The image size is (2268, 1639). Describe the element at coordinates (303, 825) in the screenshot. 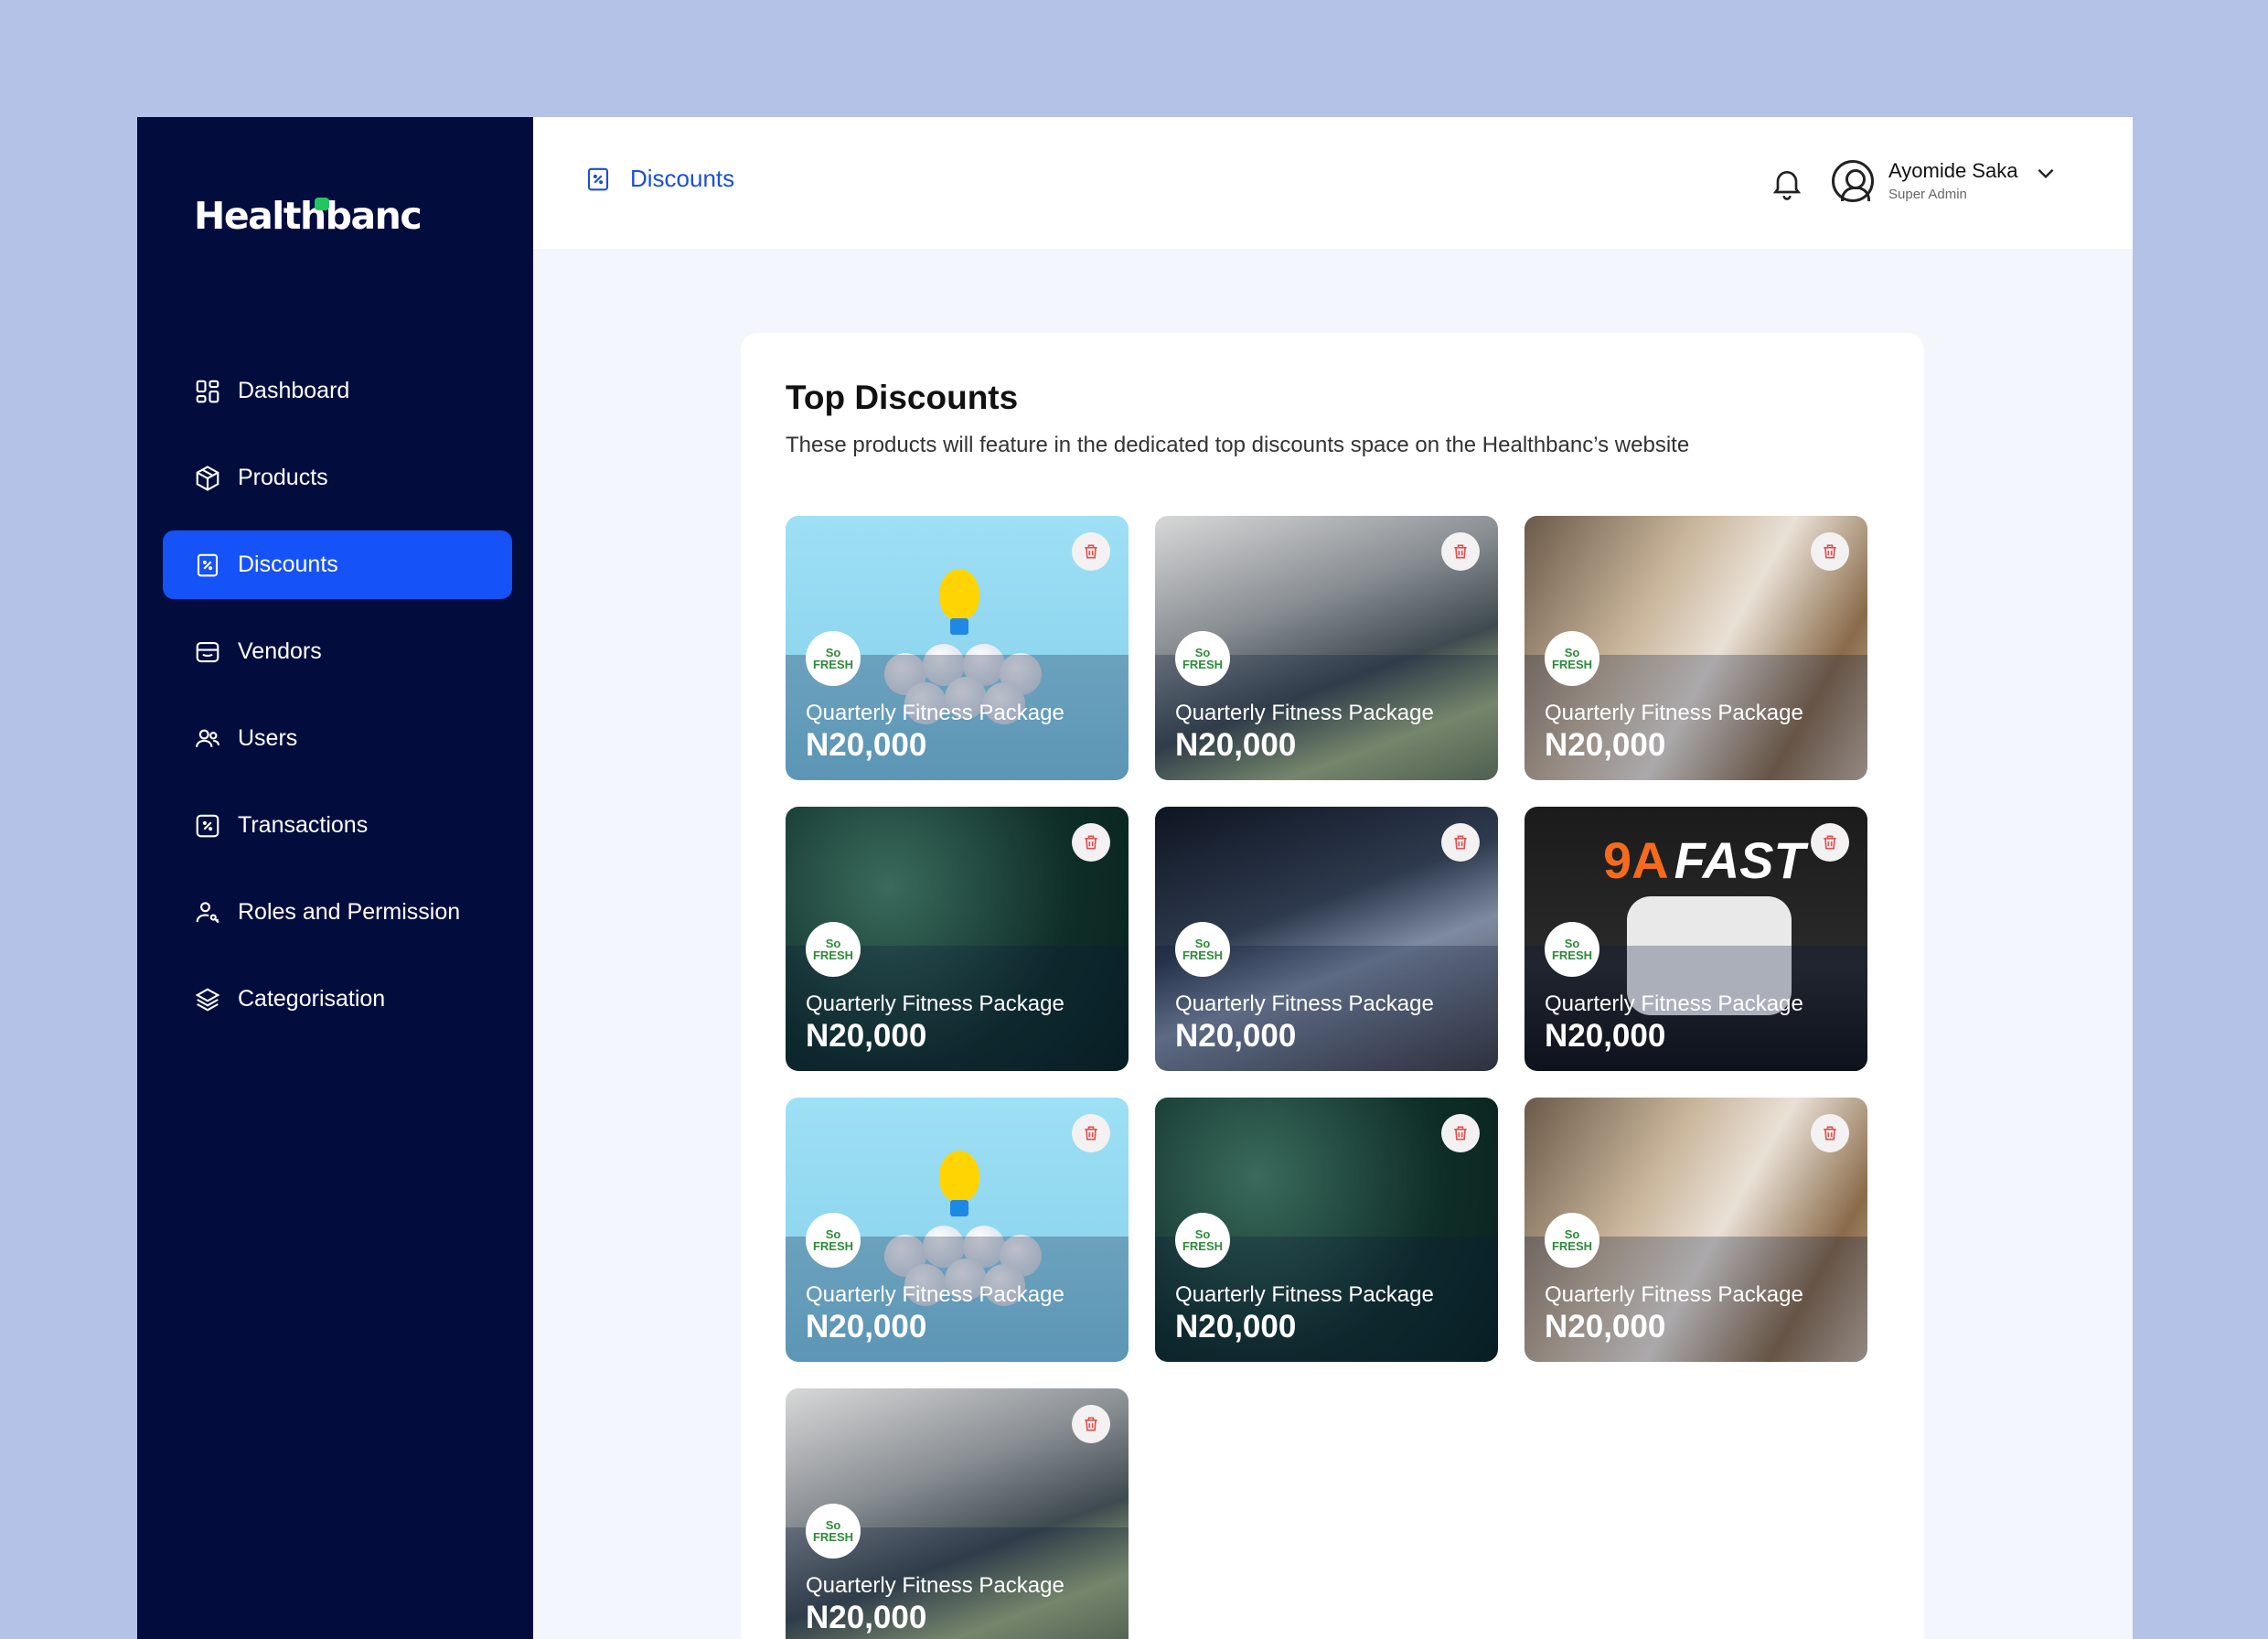

I see `sidebar-item-label: Transactions` at that location.